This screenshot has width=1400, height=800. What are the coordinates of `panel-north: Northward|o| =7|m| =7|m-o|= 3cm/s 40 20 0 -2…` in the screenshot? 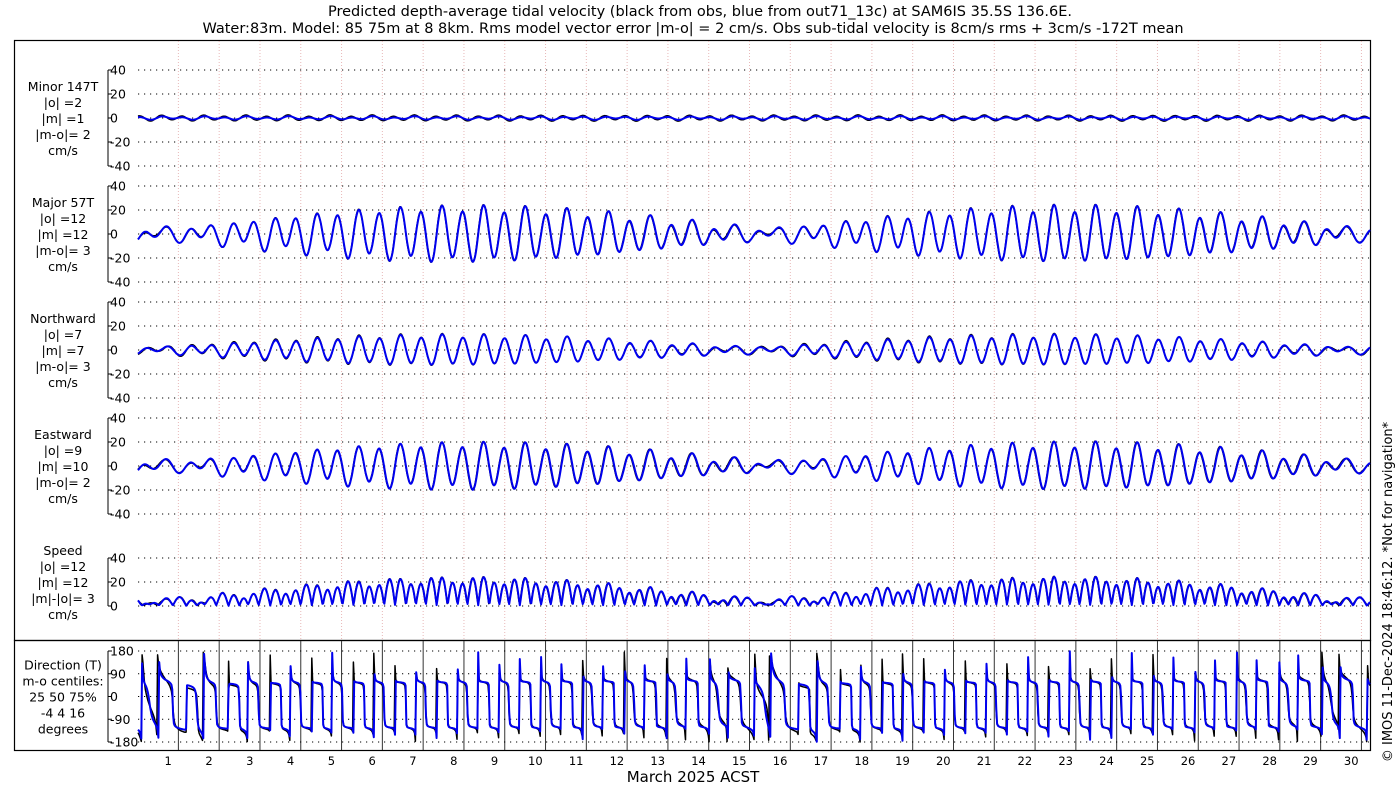 It's located at (700, 350).